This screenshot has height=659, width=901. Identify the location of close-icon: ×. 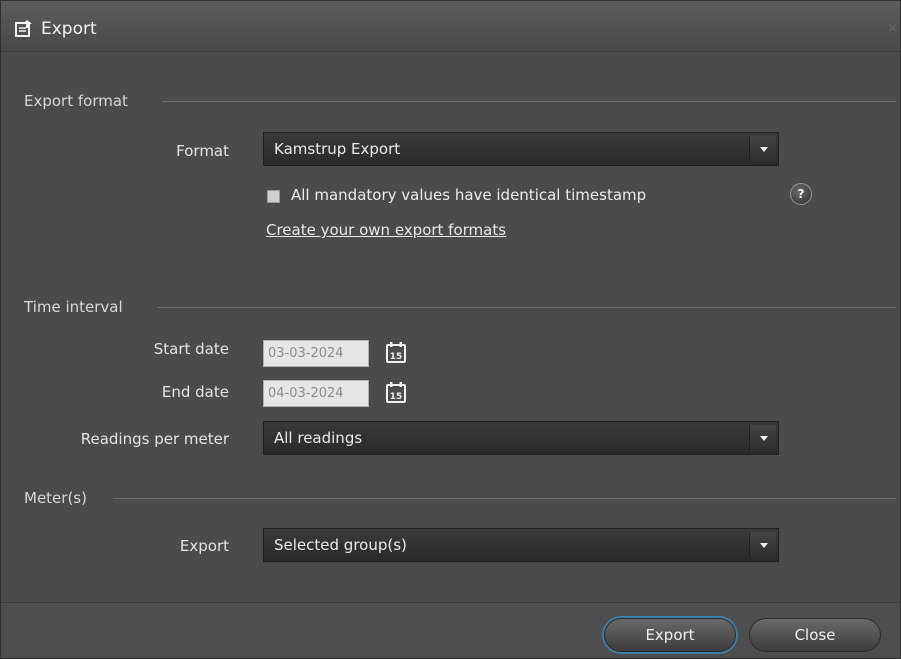
(892, 28).